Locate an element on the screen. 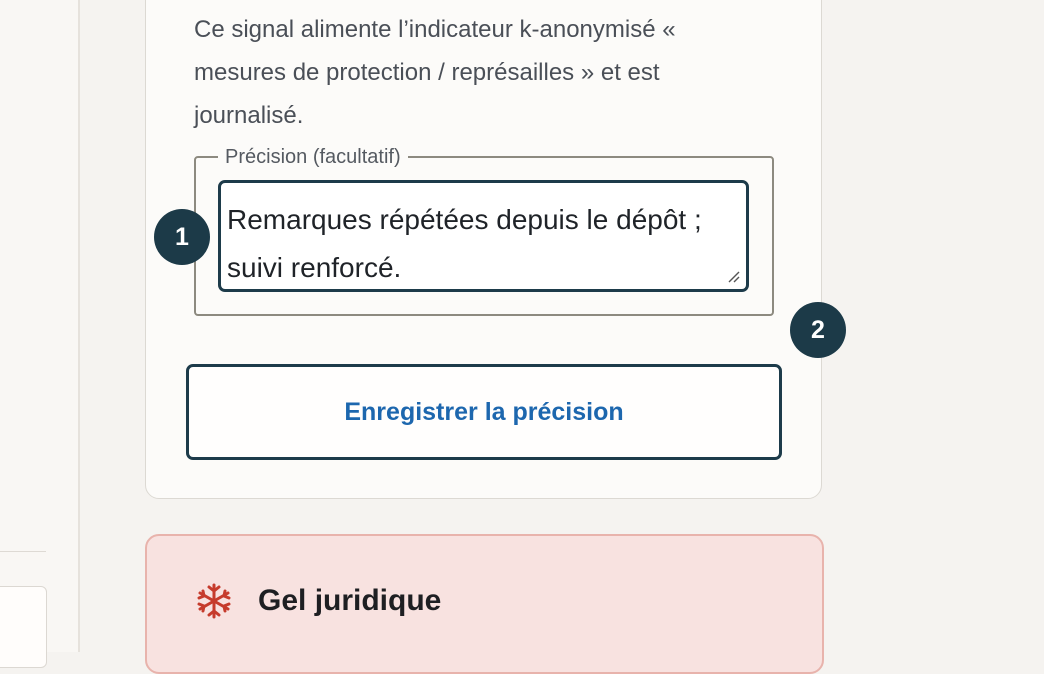 Image resolution: width=1044 pixels, height=674 pixels. step-badge-1: 1 is located at coordinates (182, 237).